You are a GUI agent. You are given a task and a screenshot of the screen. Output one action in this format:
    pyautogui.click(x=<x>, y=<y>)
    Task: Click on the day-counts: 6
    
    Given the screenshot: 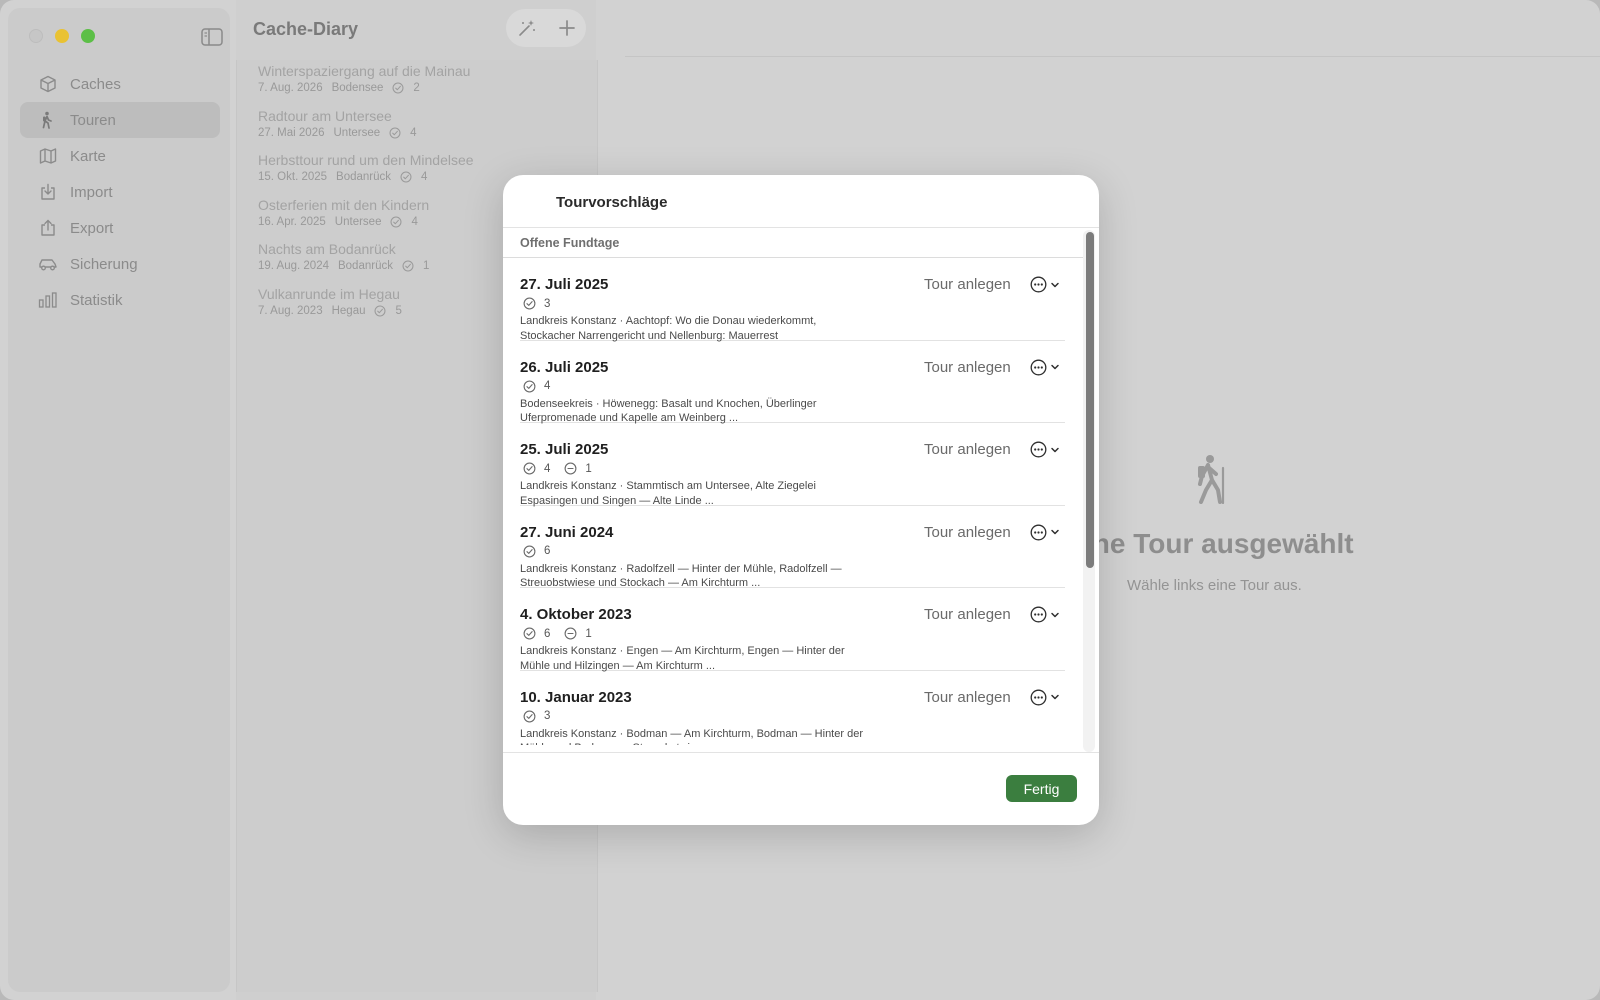 What is the action you would take?
    pyautogui.click(x=543, y=551)
    